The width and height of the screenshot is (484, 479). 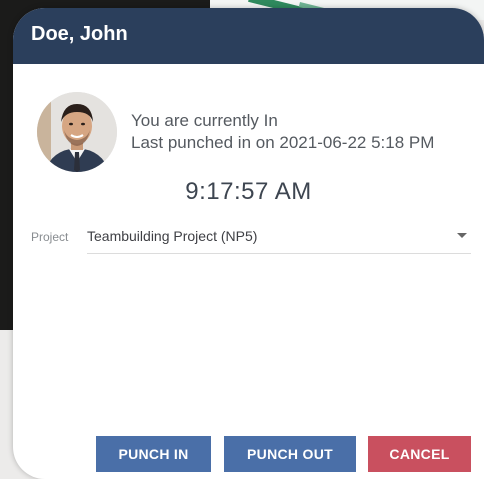 What do you see at coordinates (279, 238) in the screenshot?
I see `project-select: Teambuilding Project (NP5)` at bounding box center [279, 238].